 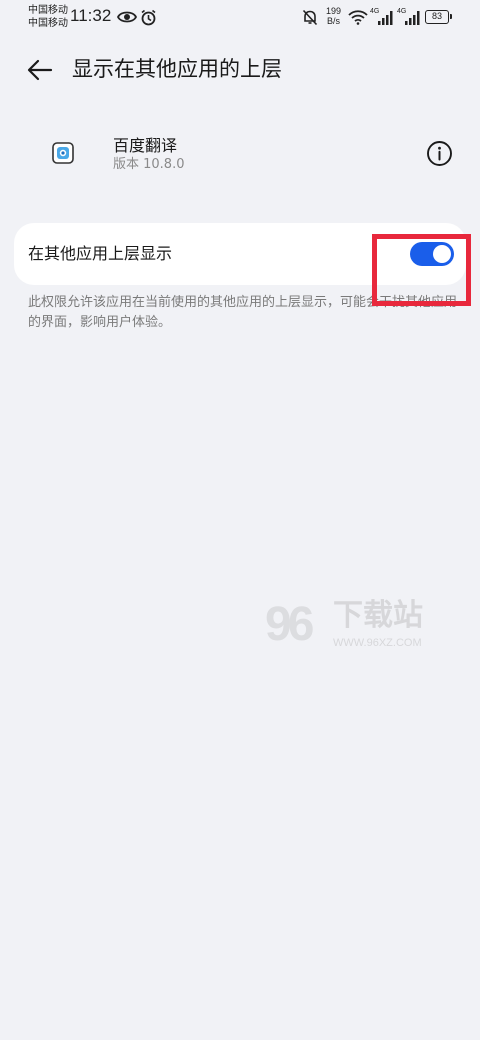 What do you see at coordinates (377, 643) in the screenshot?
I see `watermark-url: WWW.96XZ.COM` at bounding box center [377, 643].